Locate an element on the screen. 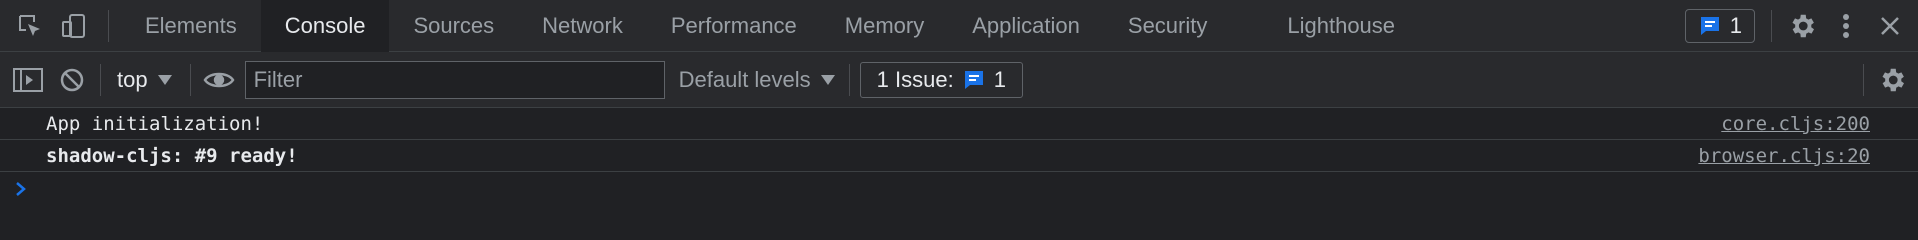 Image resolution: width=1918 pixels, height=240 pixels. context-selector-label: top is located at coordinates (132, 79).